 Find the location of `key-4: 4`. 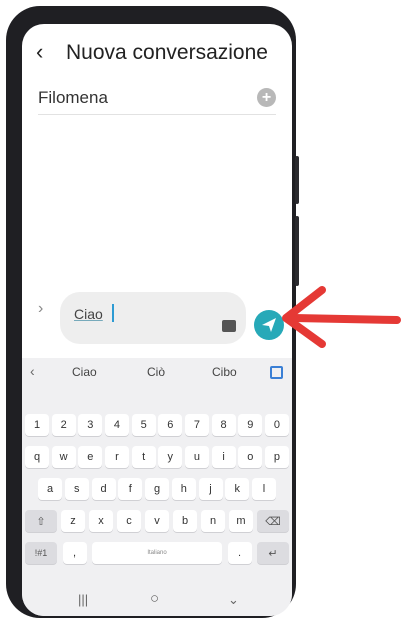

key-4: 4 is located at coordinates (116, 425).